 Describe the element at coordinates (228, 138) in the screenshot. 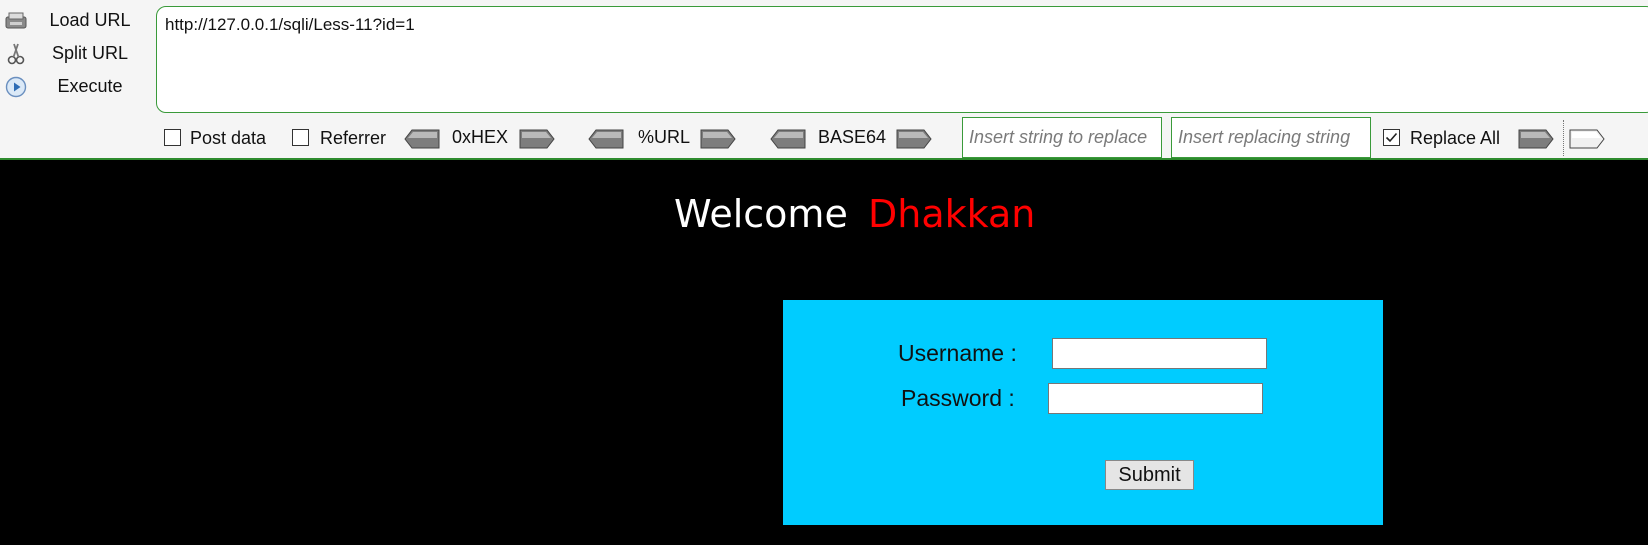

I see `post-data-label: Post data` at that location.